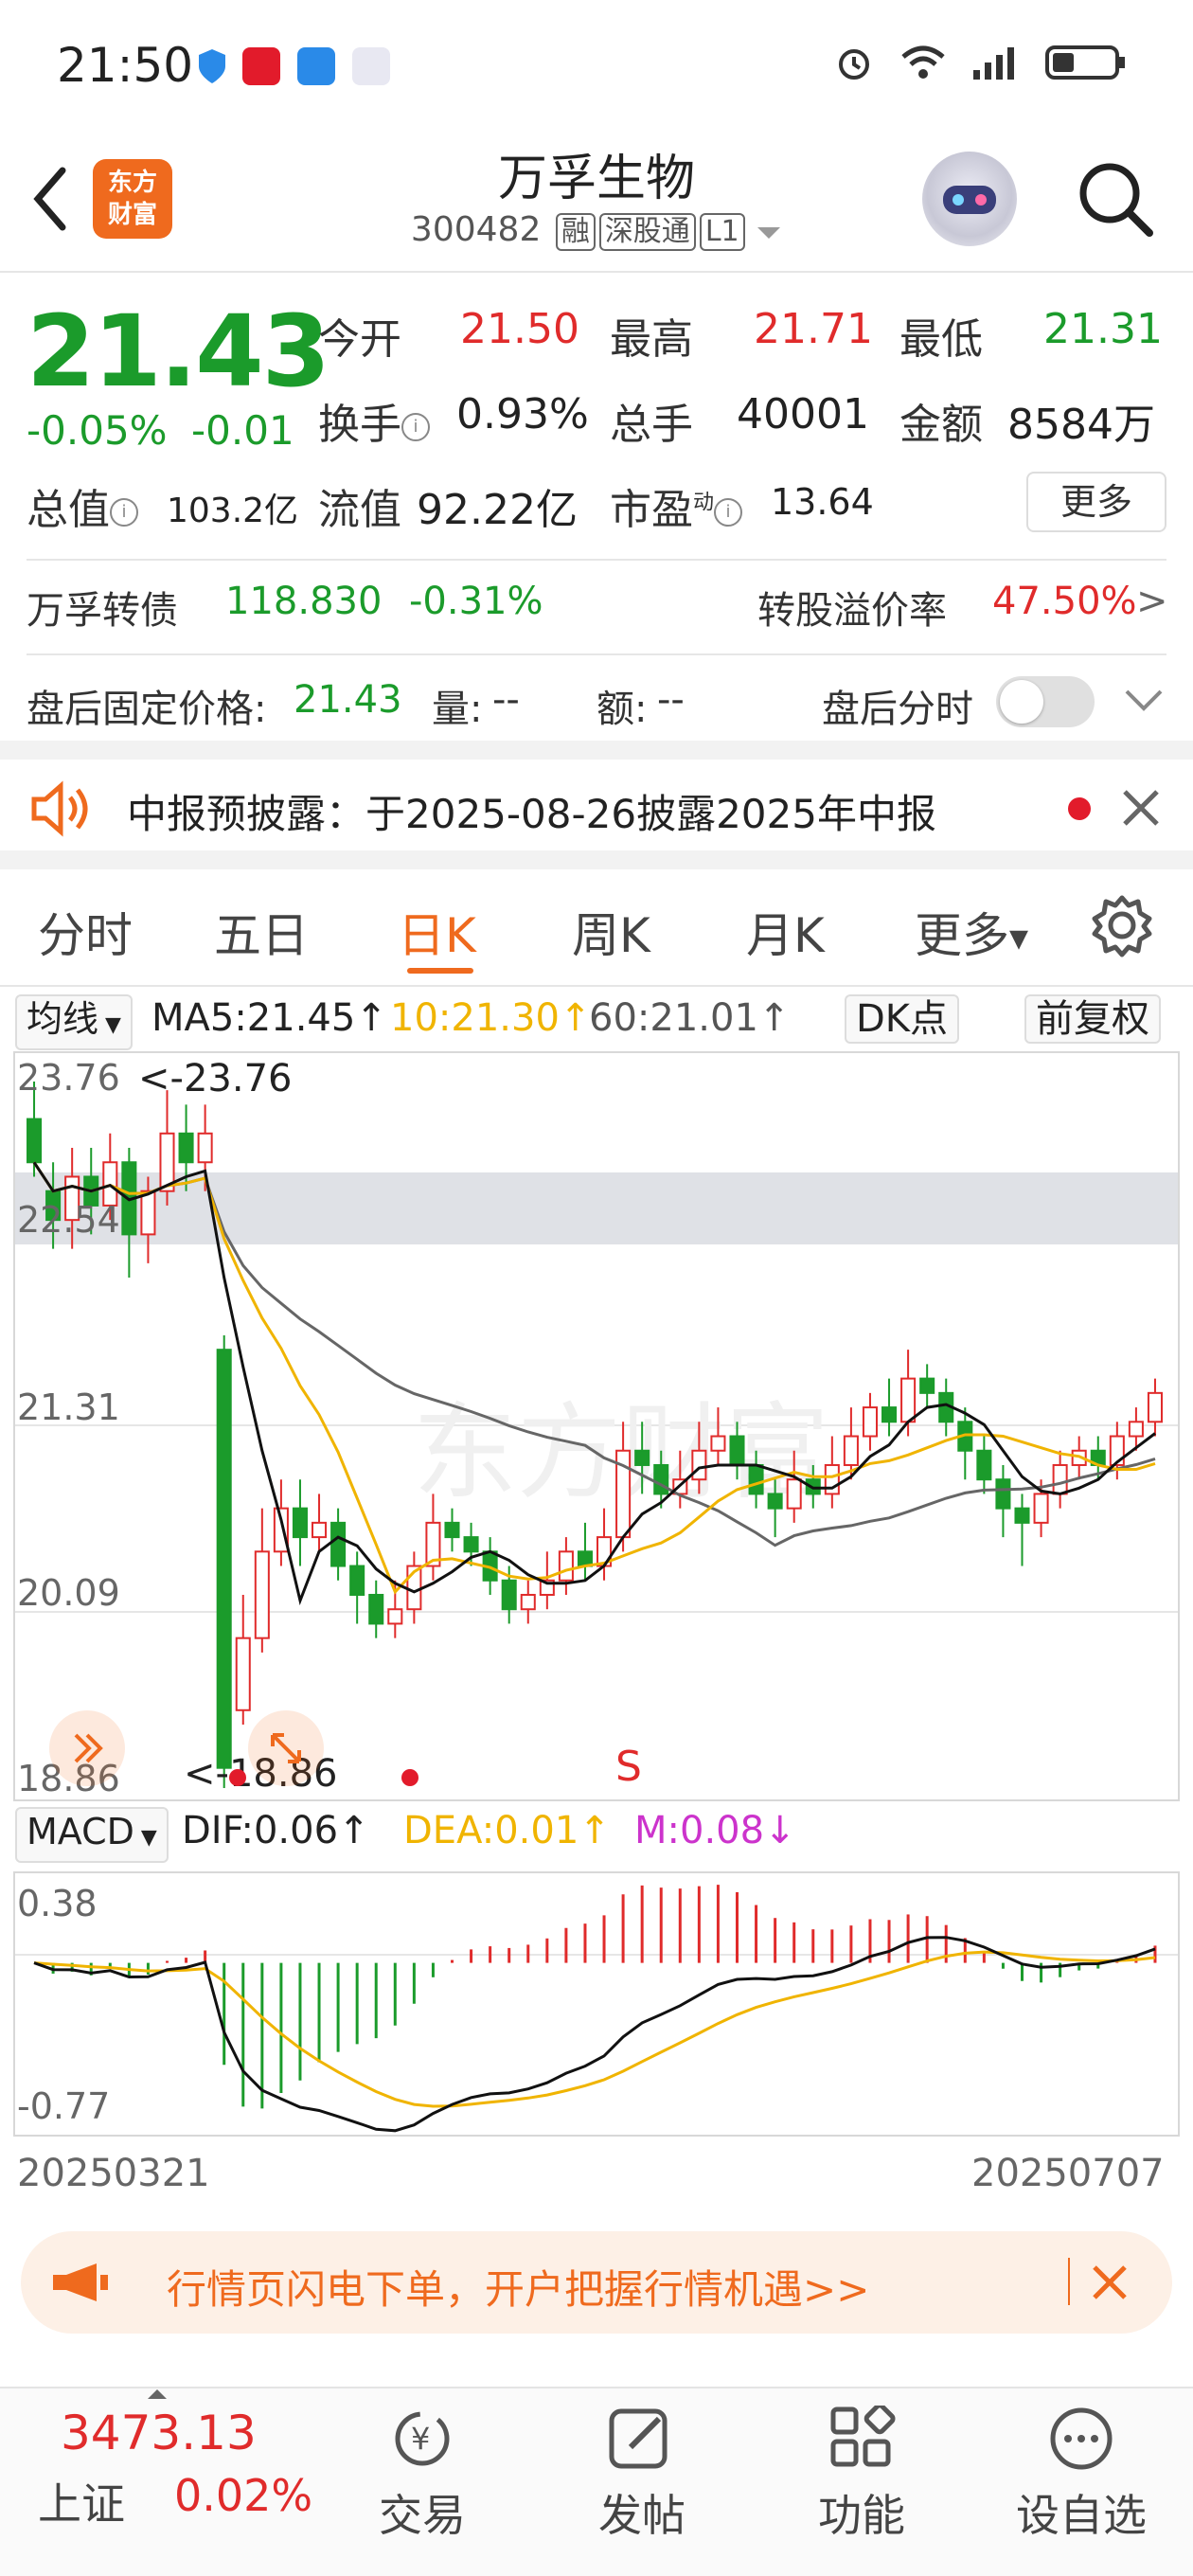 This screenshot has height=2576, width=1193. I want to click on dropdown-icon: ▼, so click(109, 1025).